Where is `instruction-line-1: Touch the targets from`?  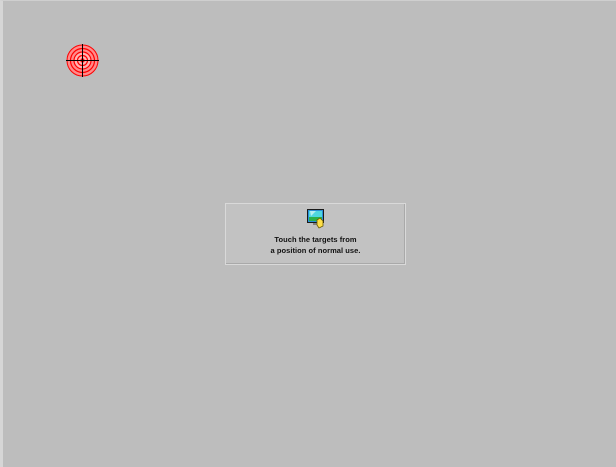 instruction-line-1: Touch the targets from is located at coordinates (315, 239).